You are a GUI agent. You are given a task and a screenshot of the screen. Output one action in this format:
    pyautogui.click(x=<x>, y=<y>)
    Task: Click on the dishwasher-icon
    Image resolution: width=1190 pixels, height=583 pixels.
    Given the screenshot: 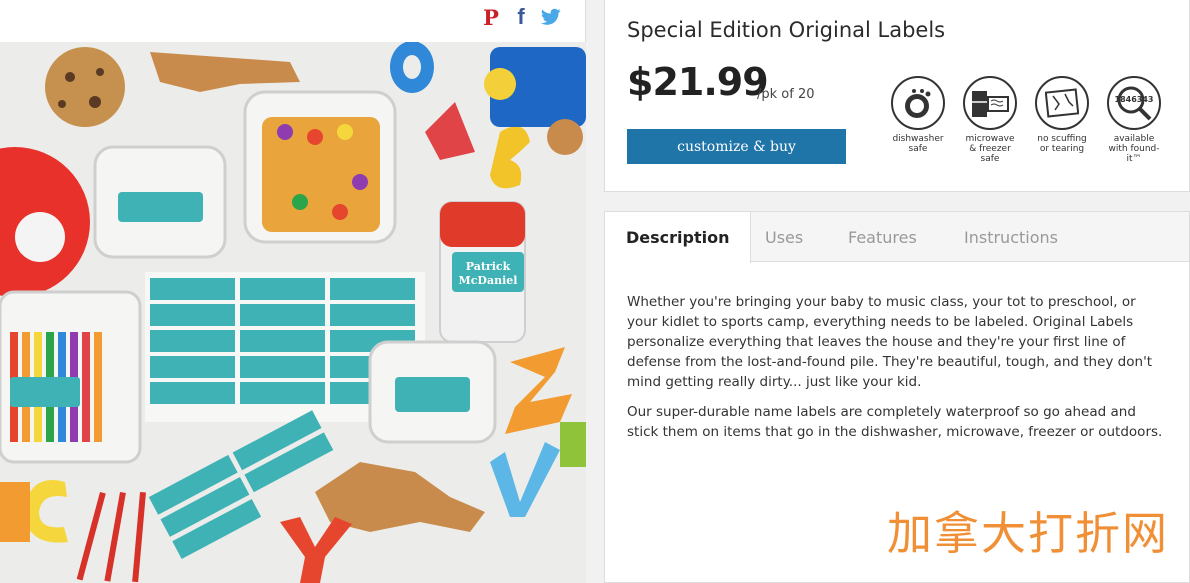 What is the action you would take?
    pyautogui.click(x=918, y=103)
    